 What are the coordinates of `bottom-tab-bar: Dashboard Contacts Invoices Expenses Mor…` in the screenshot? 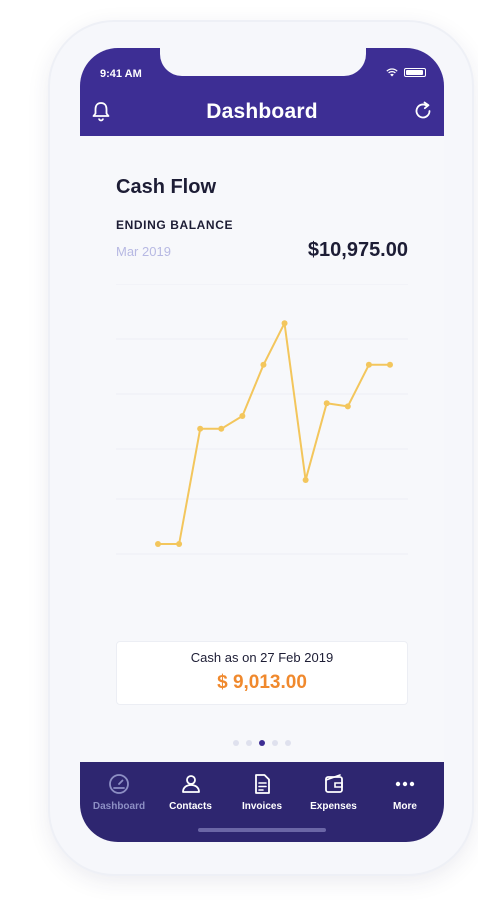 It's located at (262, 802).